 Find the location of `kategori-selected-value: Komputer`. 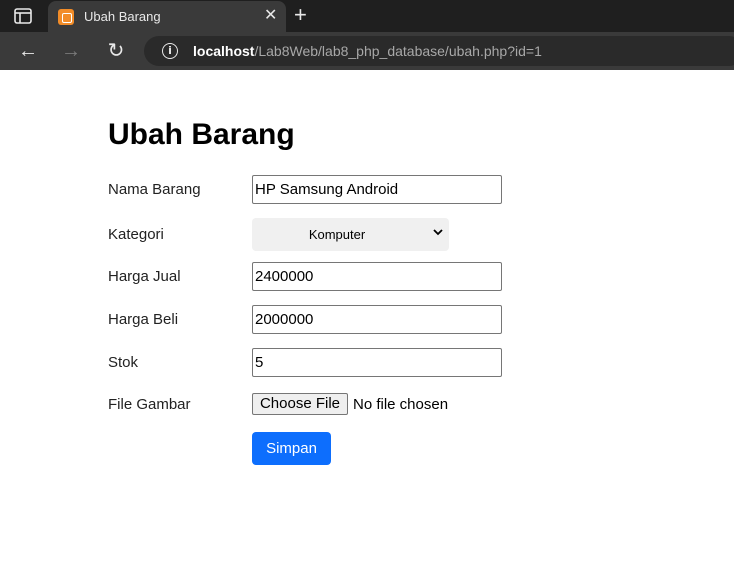

kategori-selected-value: Komputer is located at coordinates (337, 234).